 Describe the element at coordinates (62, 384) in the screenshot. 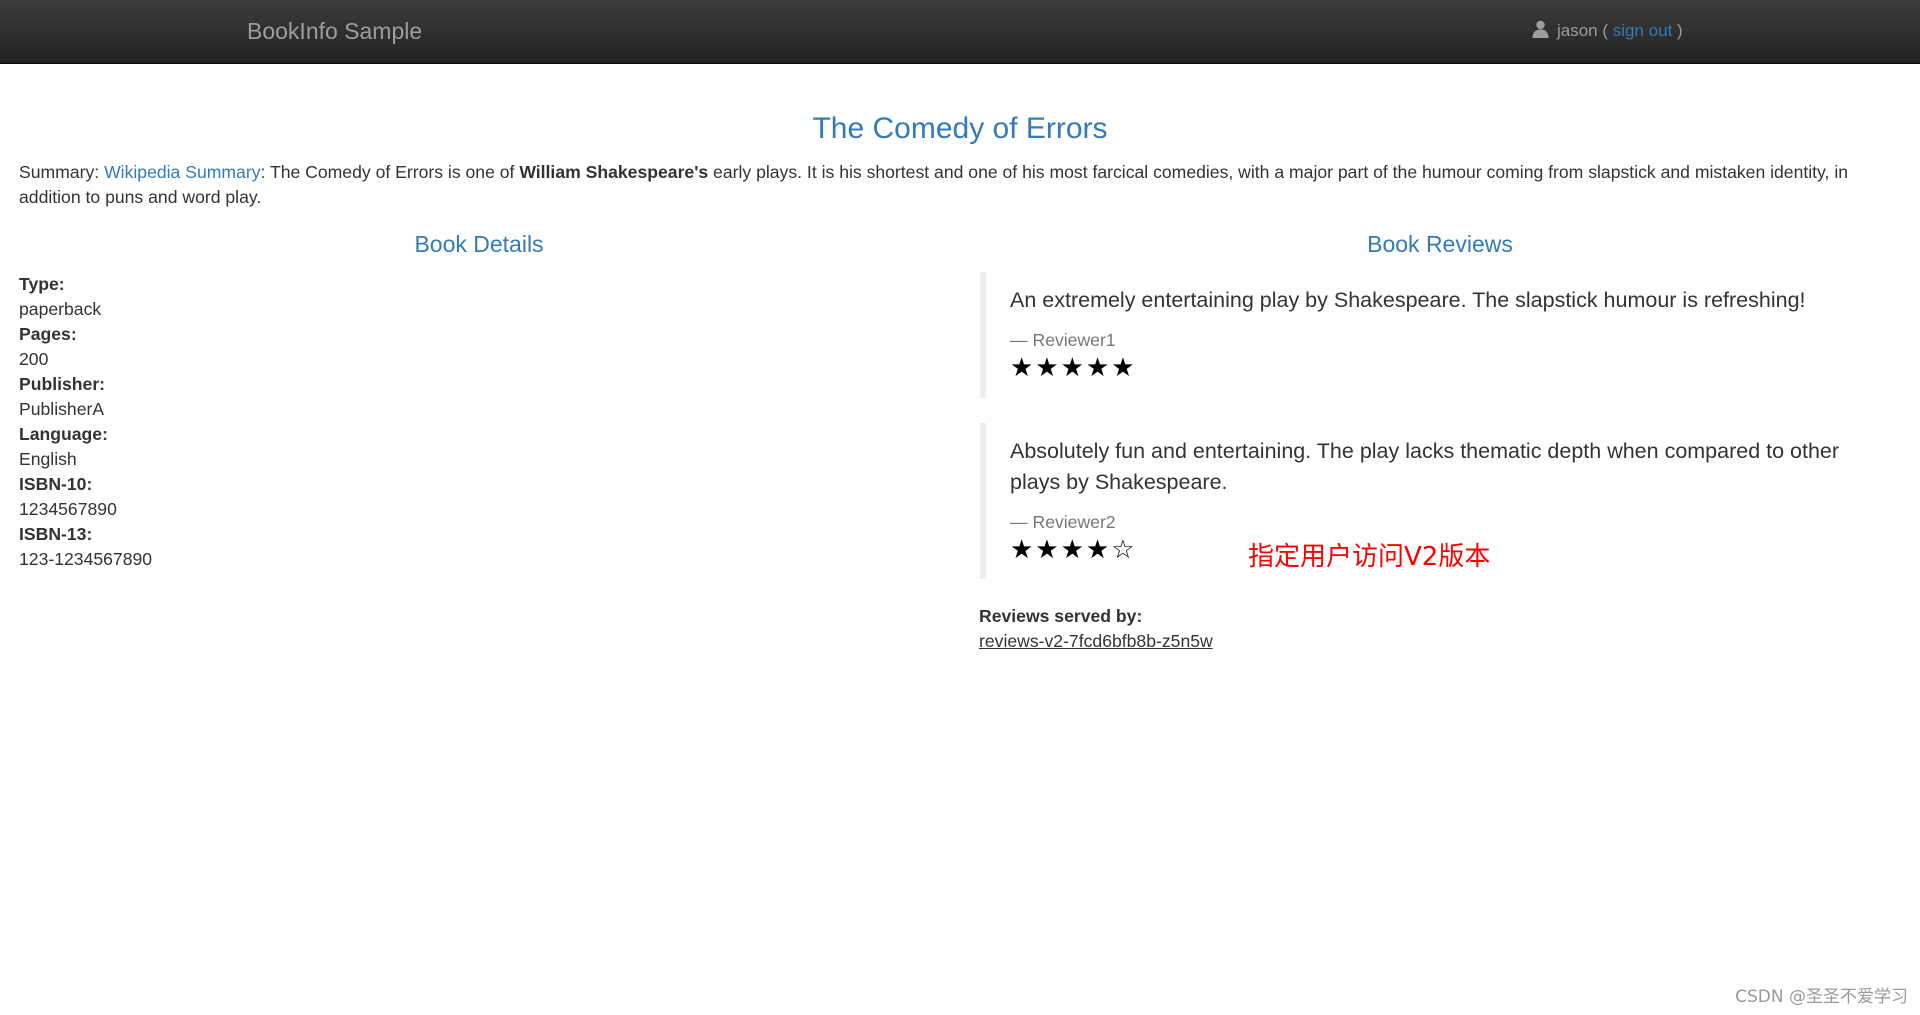

I see `detail-label-publisher: Publisher:` at that location.